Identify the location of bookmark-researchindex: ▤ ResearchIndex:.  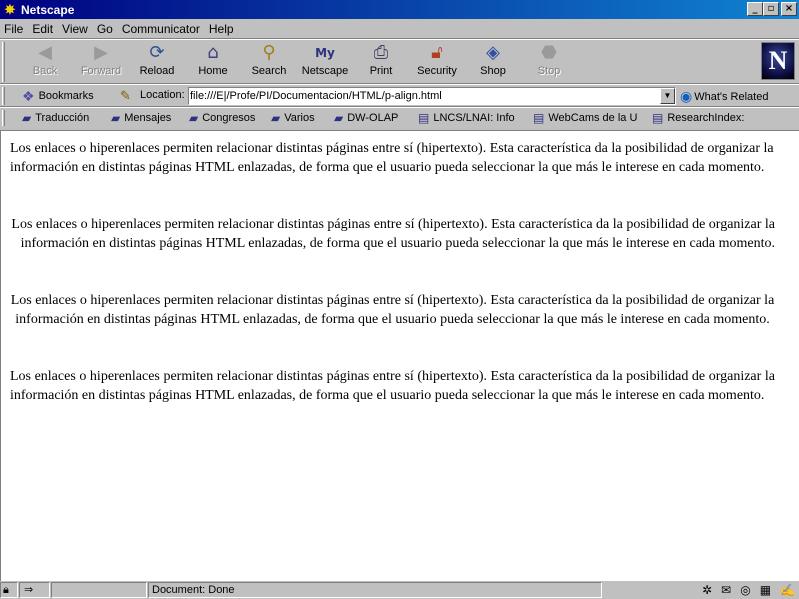
(698, 118).